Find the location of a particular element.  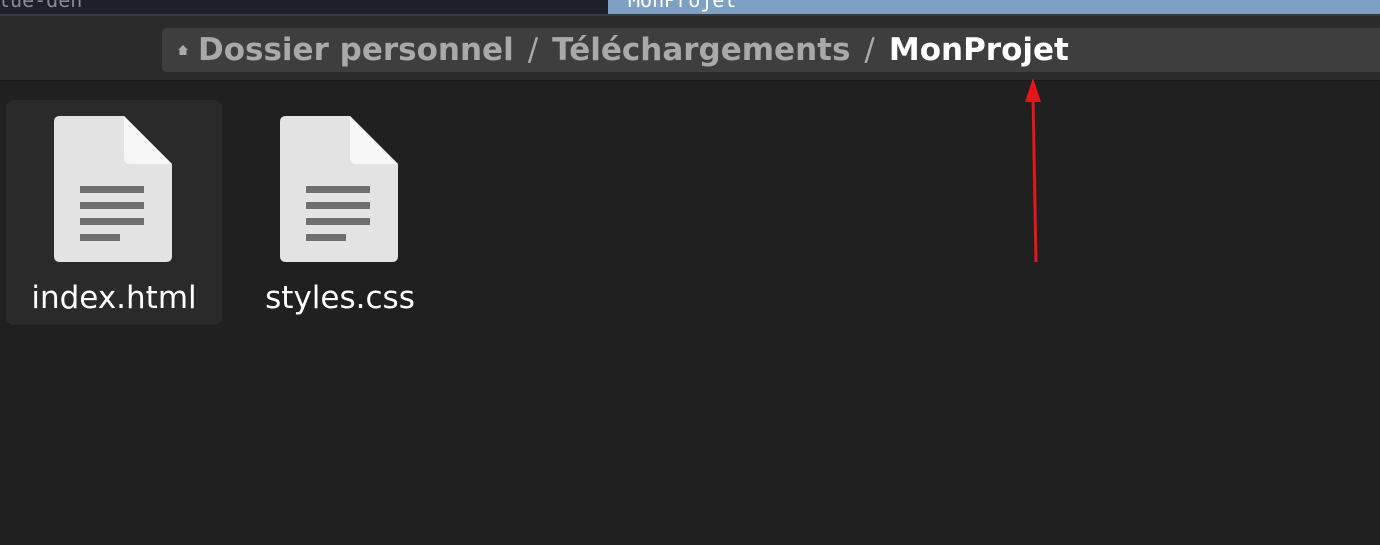

file-item-styles-css: styles.css is located at coordinates (340, 212).